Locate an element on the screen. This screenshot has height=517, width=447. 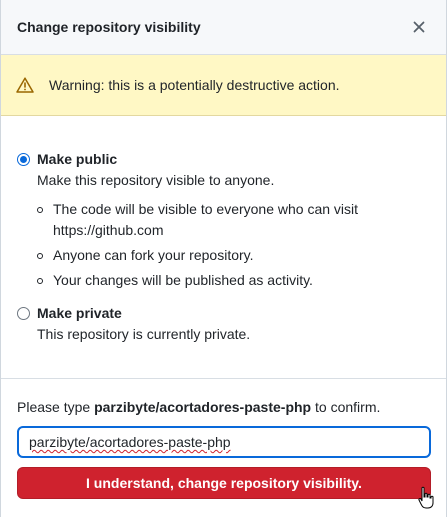
confirm-input: parzibyte/acortadores-paste-php is located at coordinates (224, 442).